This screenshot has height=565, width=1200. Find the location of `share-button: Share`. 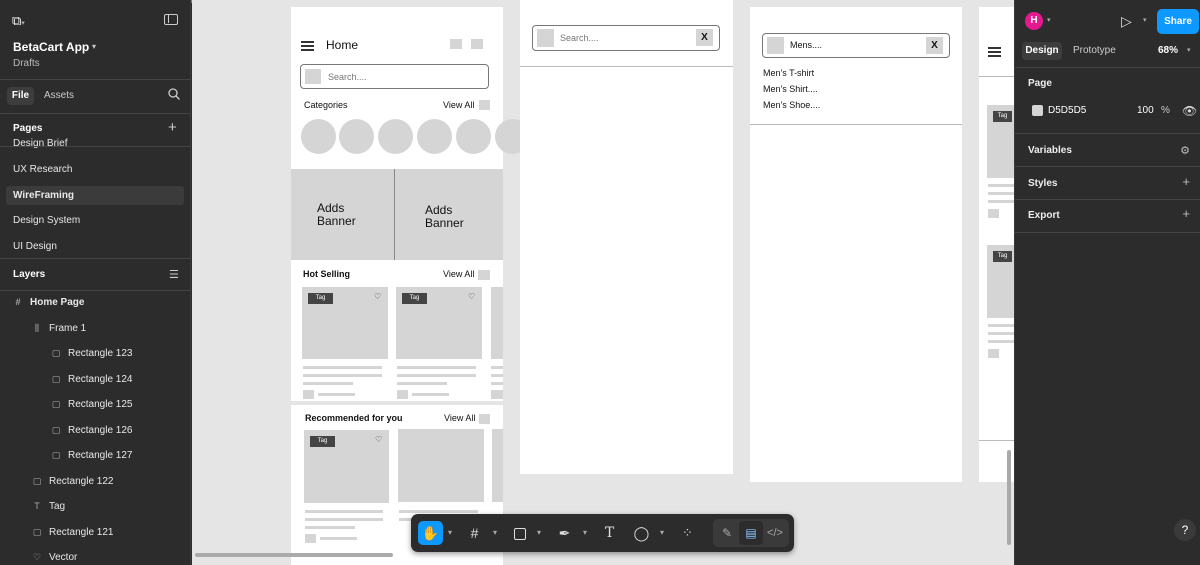

share-button: Share is located at coordinates (1178, 21).